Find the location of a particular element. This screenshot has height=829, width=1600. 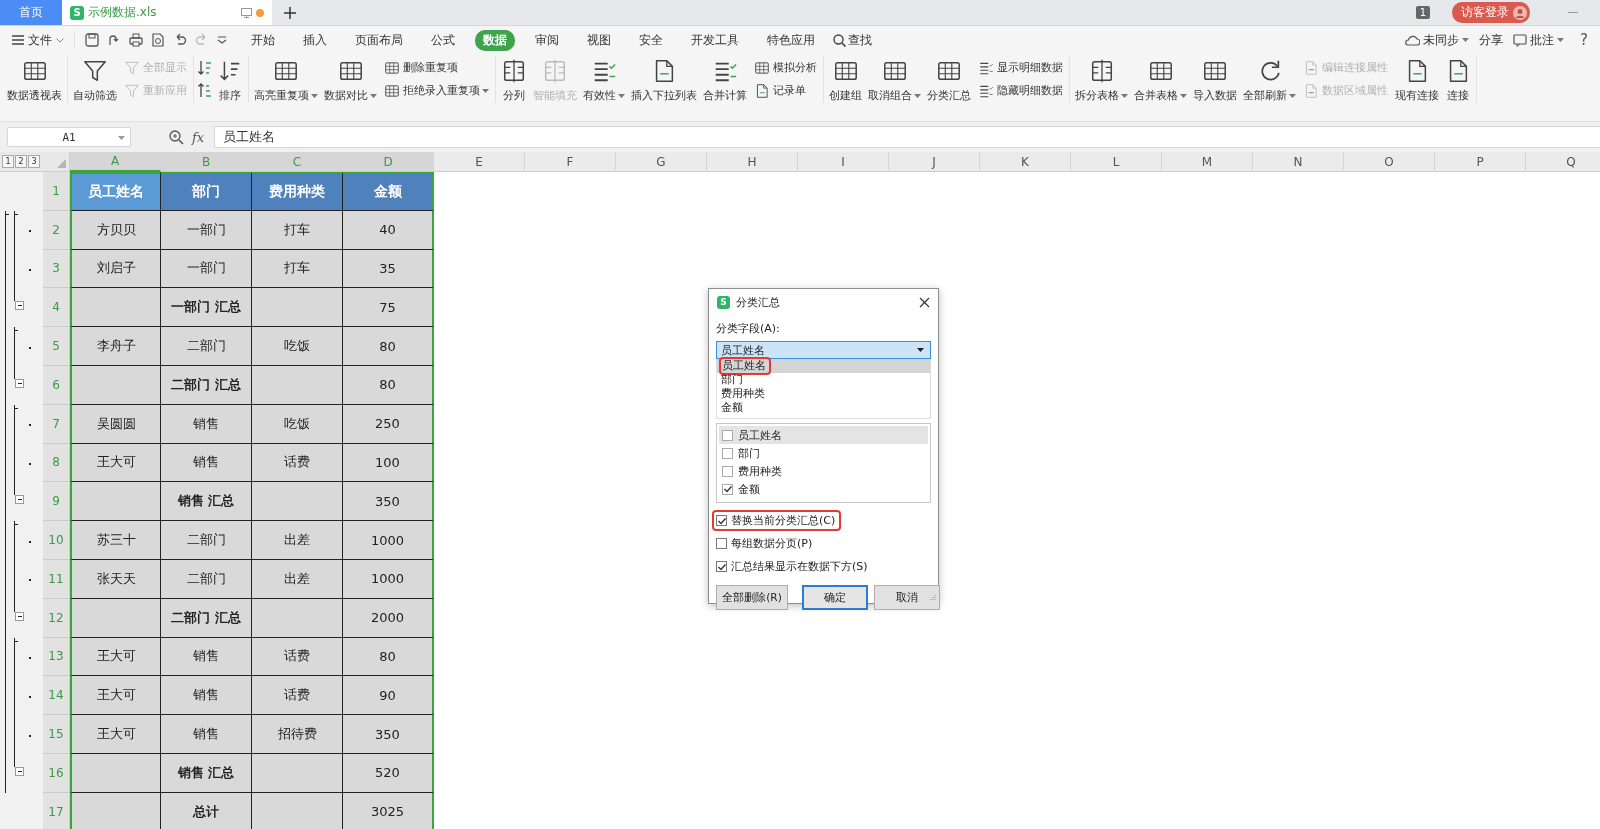

preview-icon is located at coordinates (158, 40).